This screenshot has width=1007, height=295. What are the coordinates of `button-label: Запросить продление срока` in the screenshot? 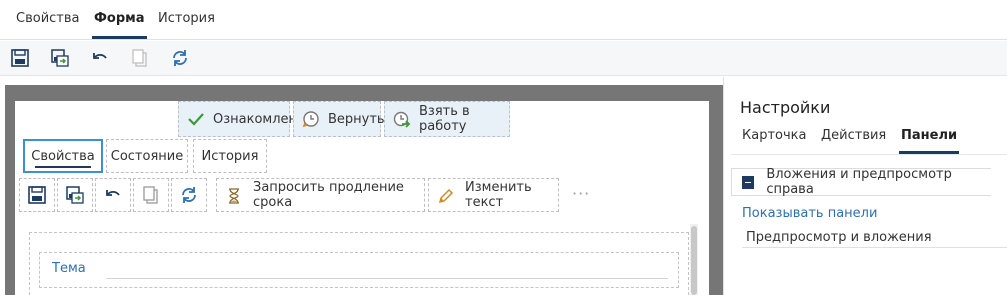 It's located at (328, 195).